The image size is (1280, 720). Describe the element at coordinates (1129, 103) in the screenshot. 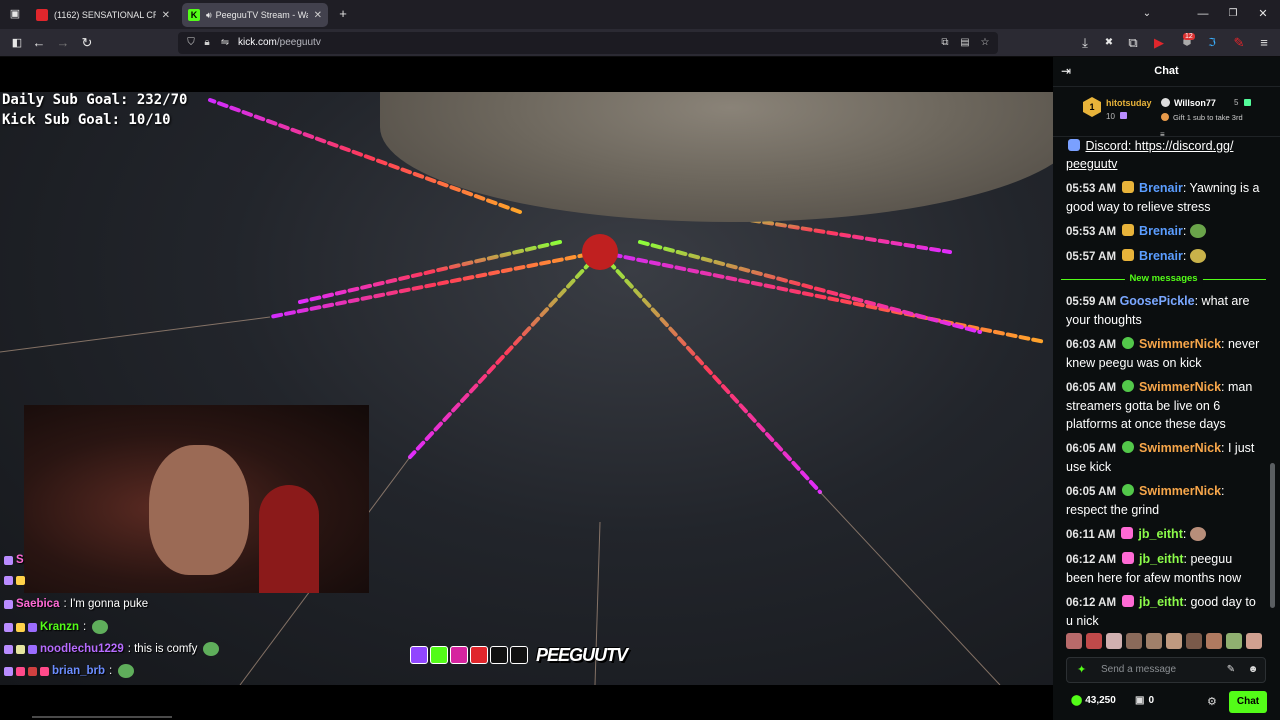

I see `leader-first-name: hitotsuday` at that location.